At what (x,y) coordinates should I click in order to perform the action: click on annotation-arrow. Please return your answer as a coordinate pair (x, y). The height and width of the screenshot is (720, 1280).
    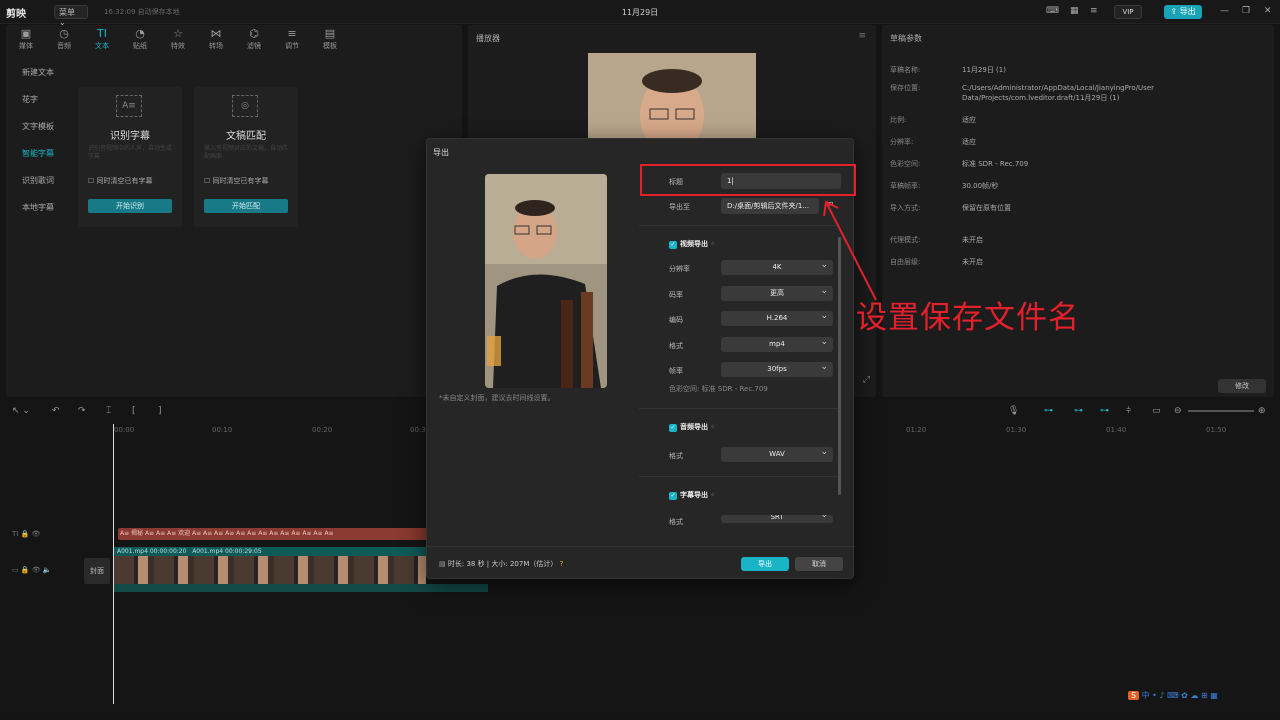
    Looking at the image, I should click on (850, 250).